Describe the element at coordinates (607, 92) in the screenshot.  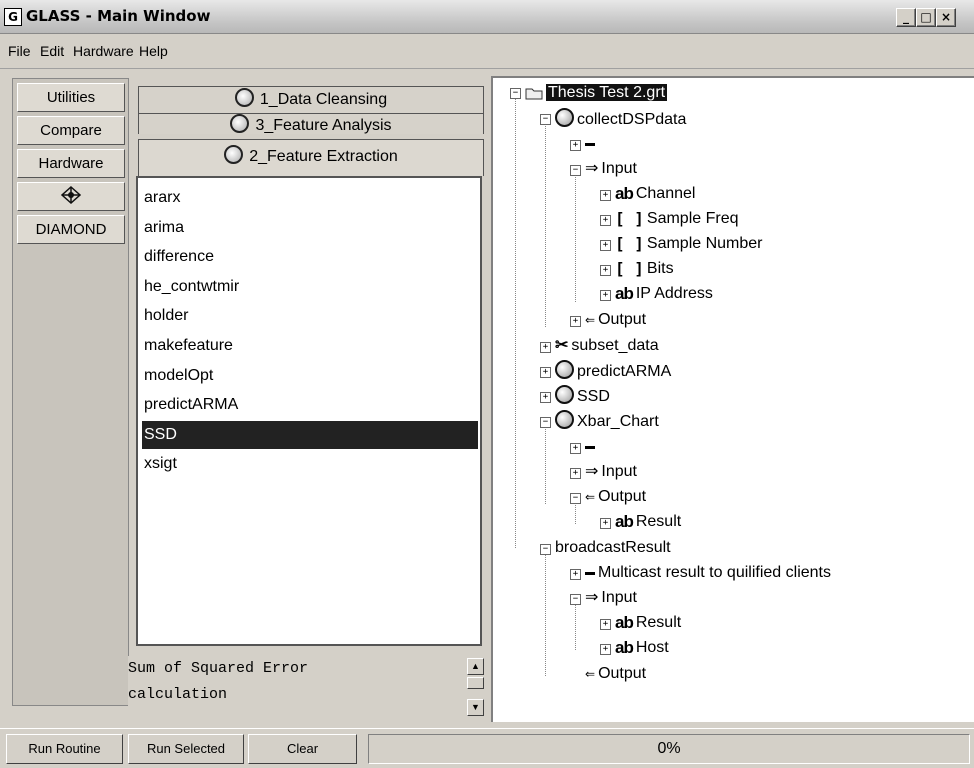
I see `tree-root-label: Thesis Test 2.grt` at that location.